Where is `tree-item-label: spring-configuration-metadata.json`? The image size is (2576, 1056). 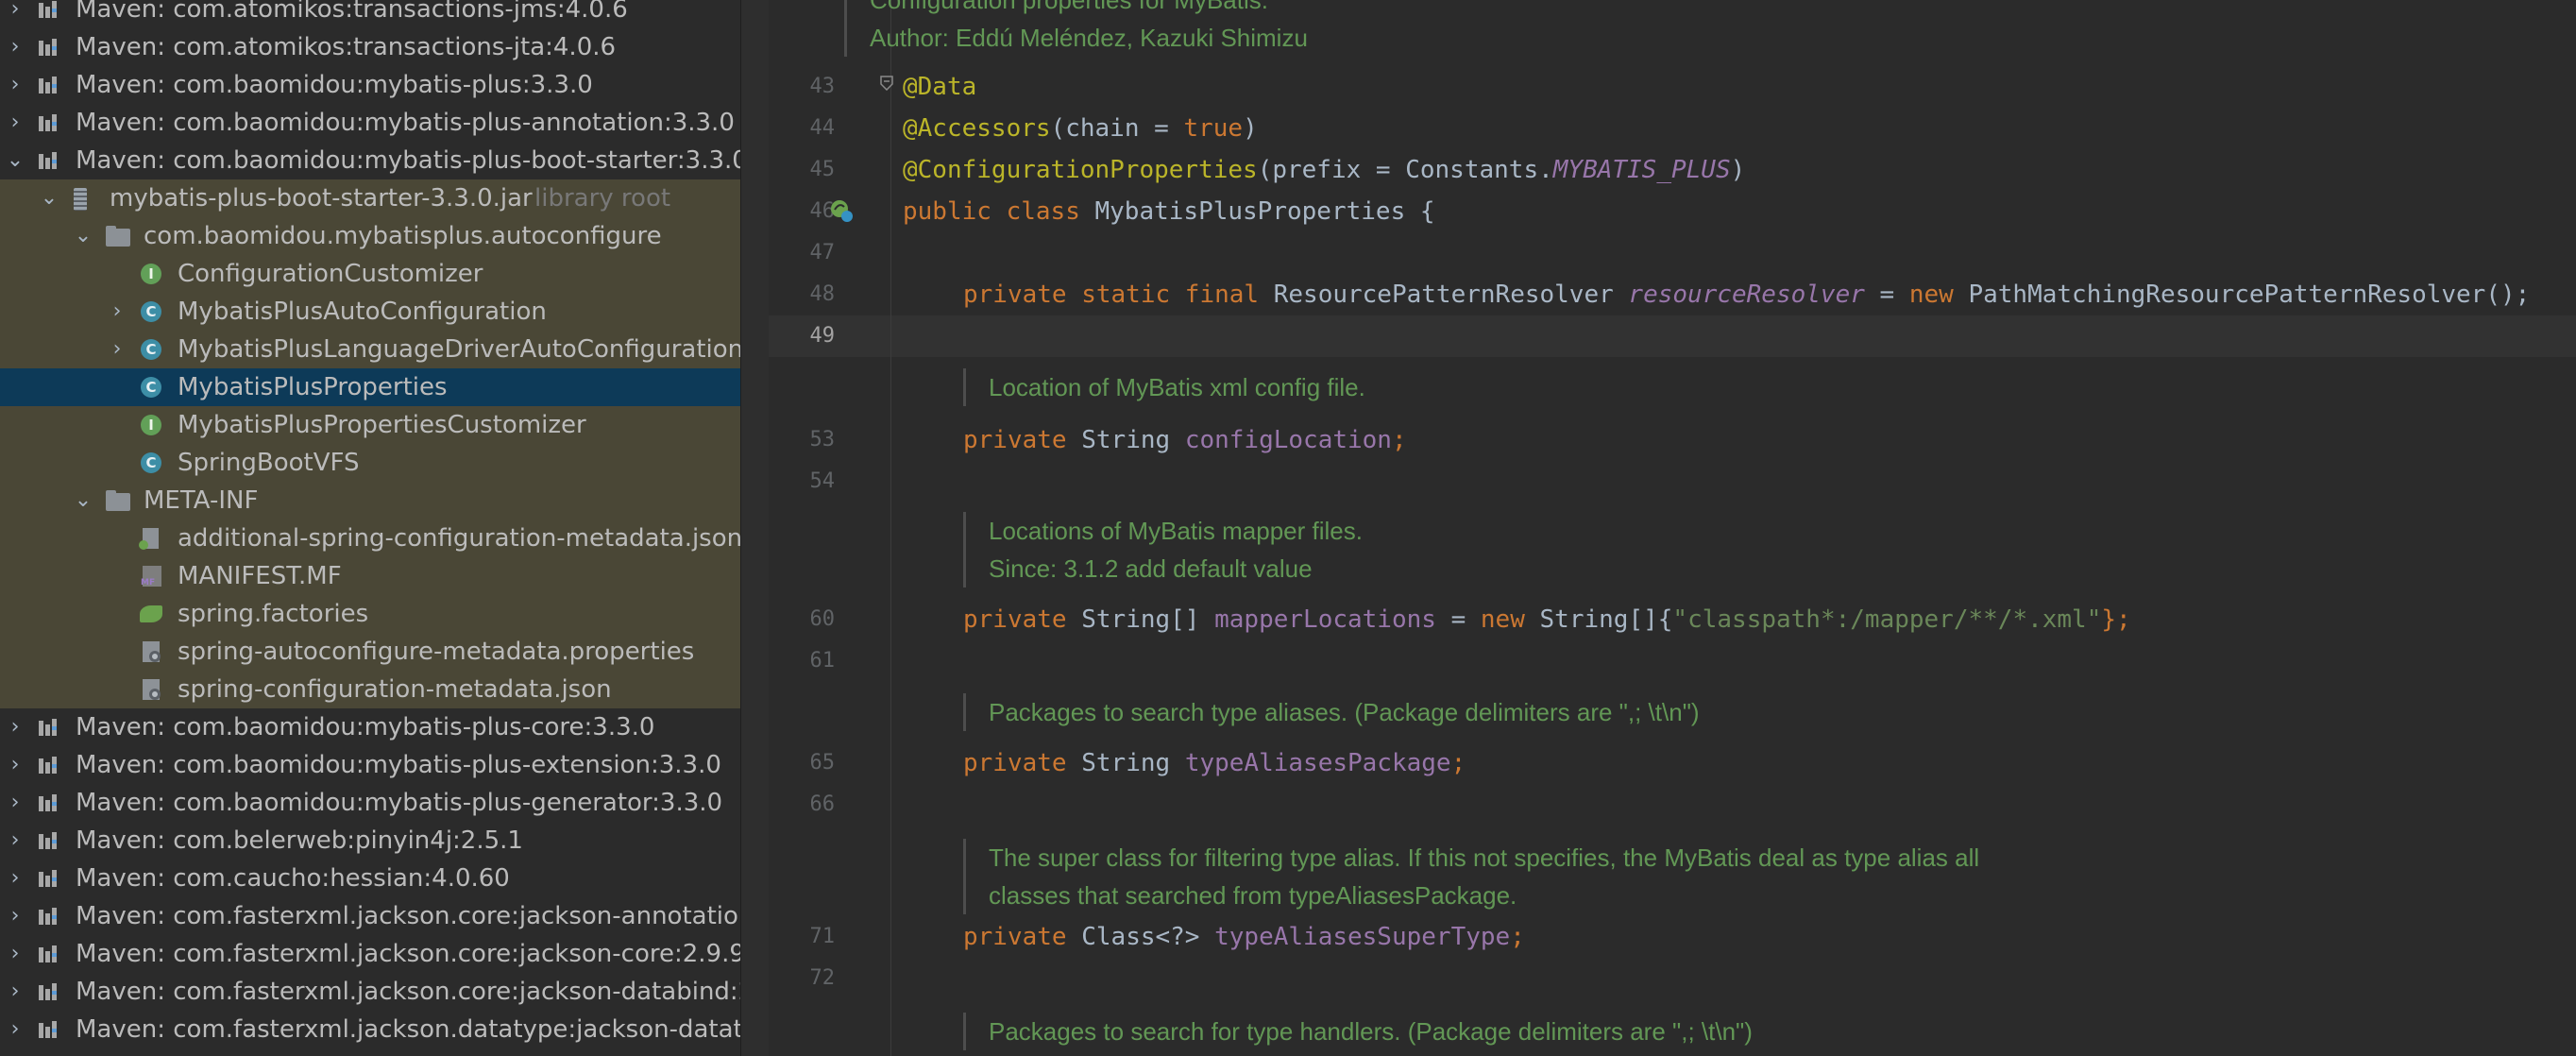 tree-item-label: spring-configuration-metadata.json is located at coordinates (395, 689).